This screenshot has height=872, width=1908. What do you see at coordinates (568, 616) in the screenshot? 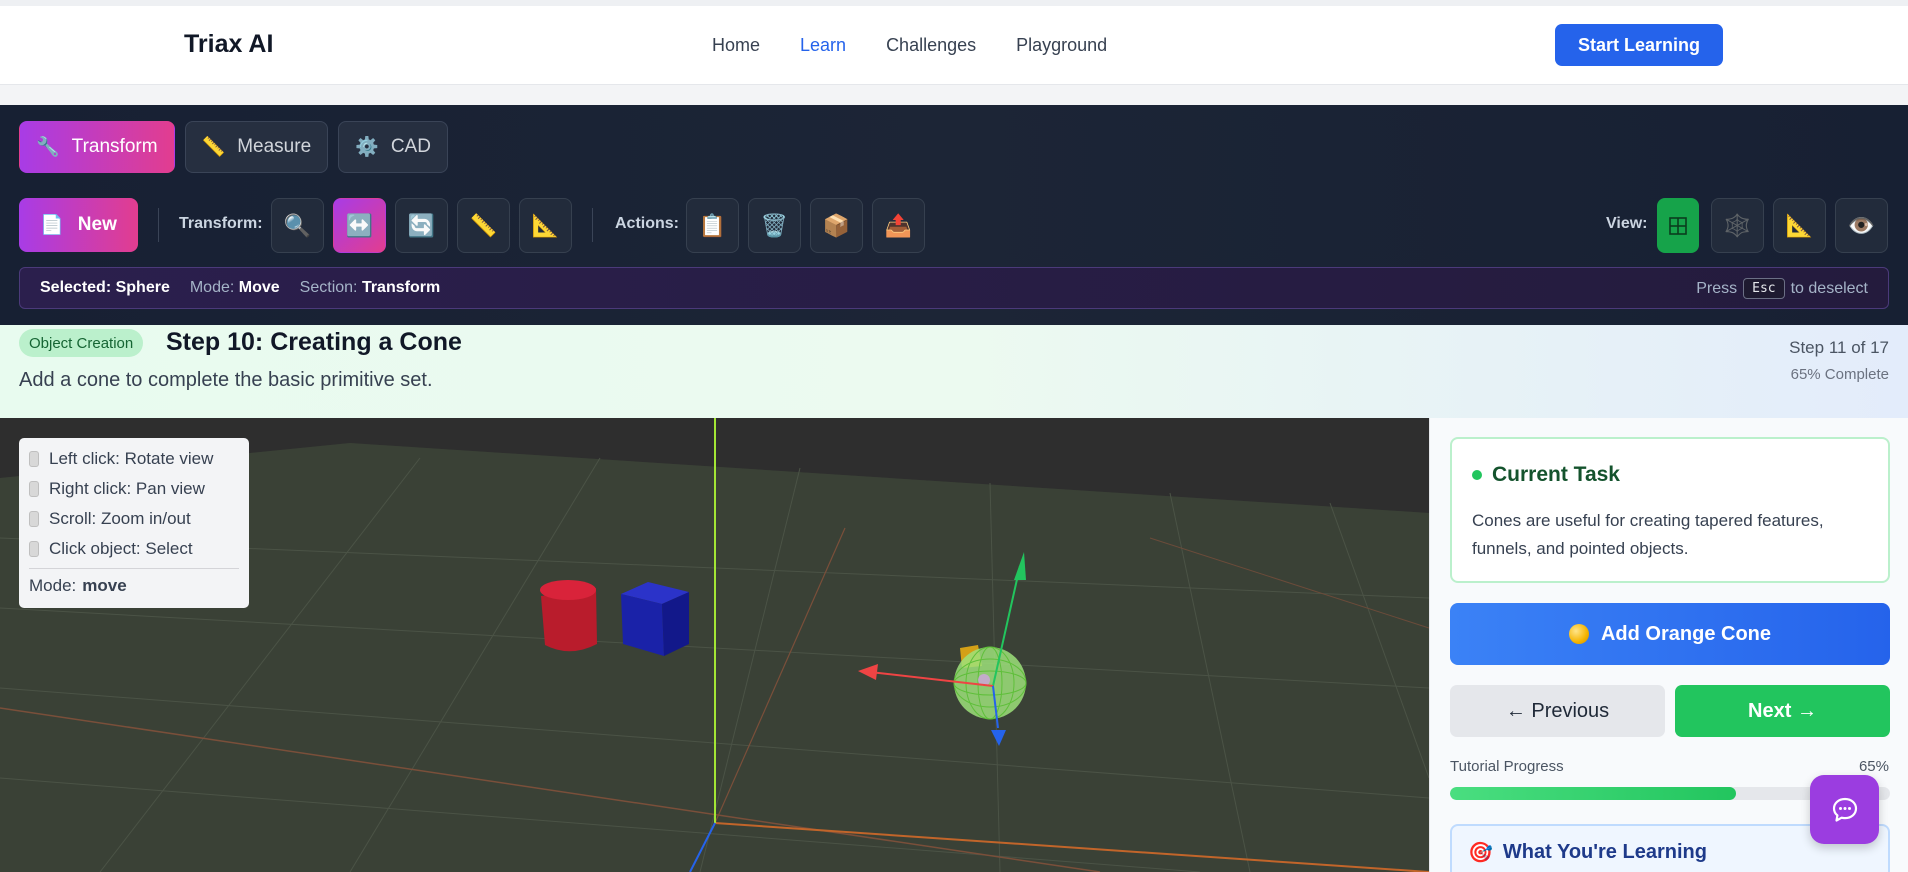
I see `red-cylinder` at bounding box center [568, 616].